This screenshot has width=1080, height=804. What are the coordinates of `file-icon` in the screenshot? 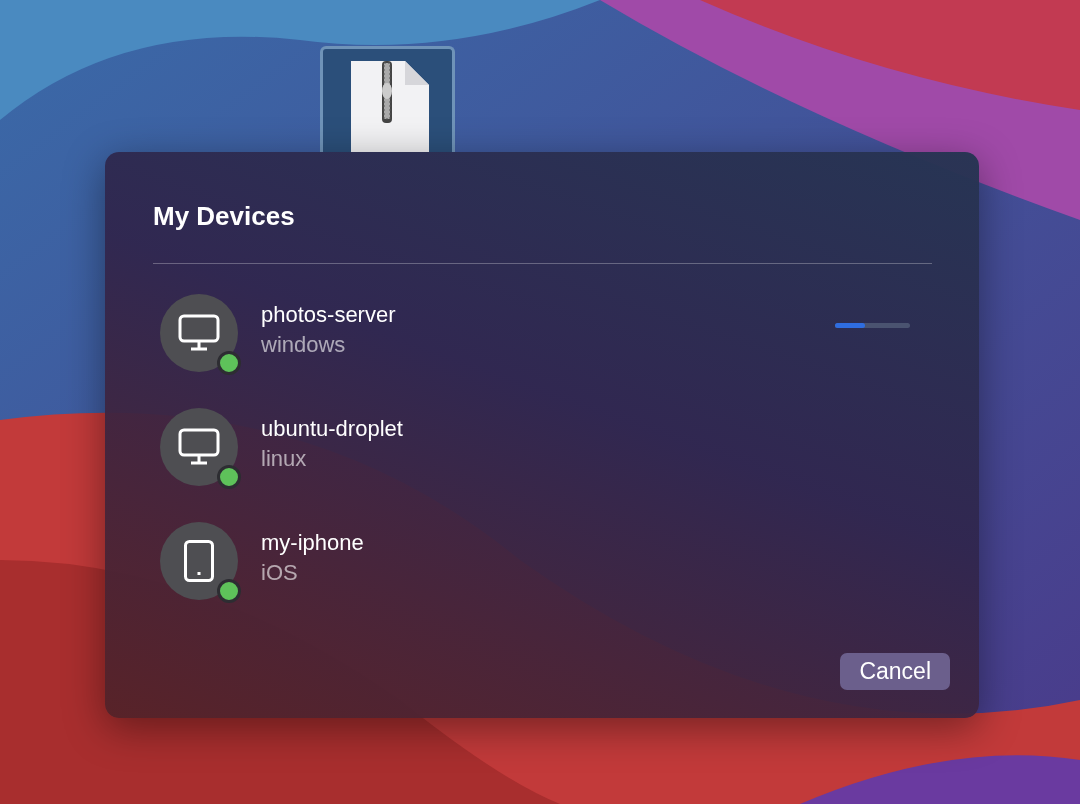 It's located at (387, 99).